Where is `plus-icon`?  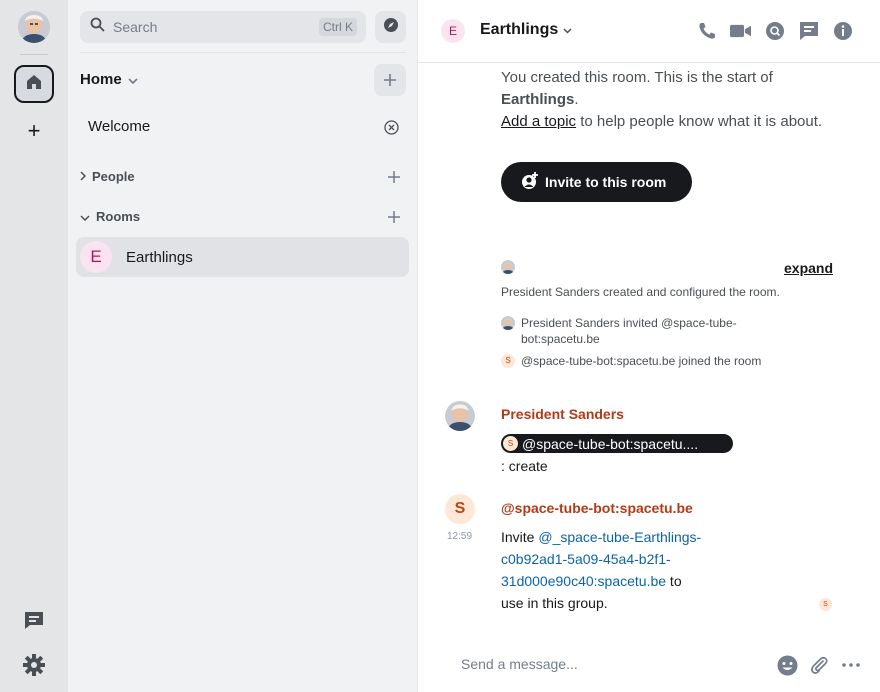 plus-icon is located at coordinates (390, 80).